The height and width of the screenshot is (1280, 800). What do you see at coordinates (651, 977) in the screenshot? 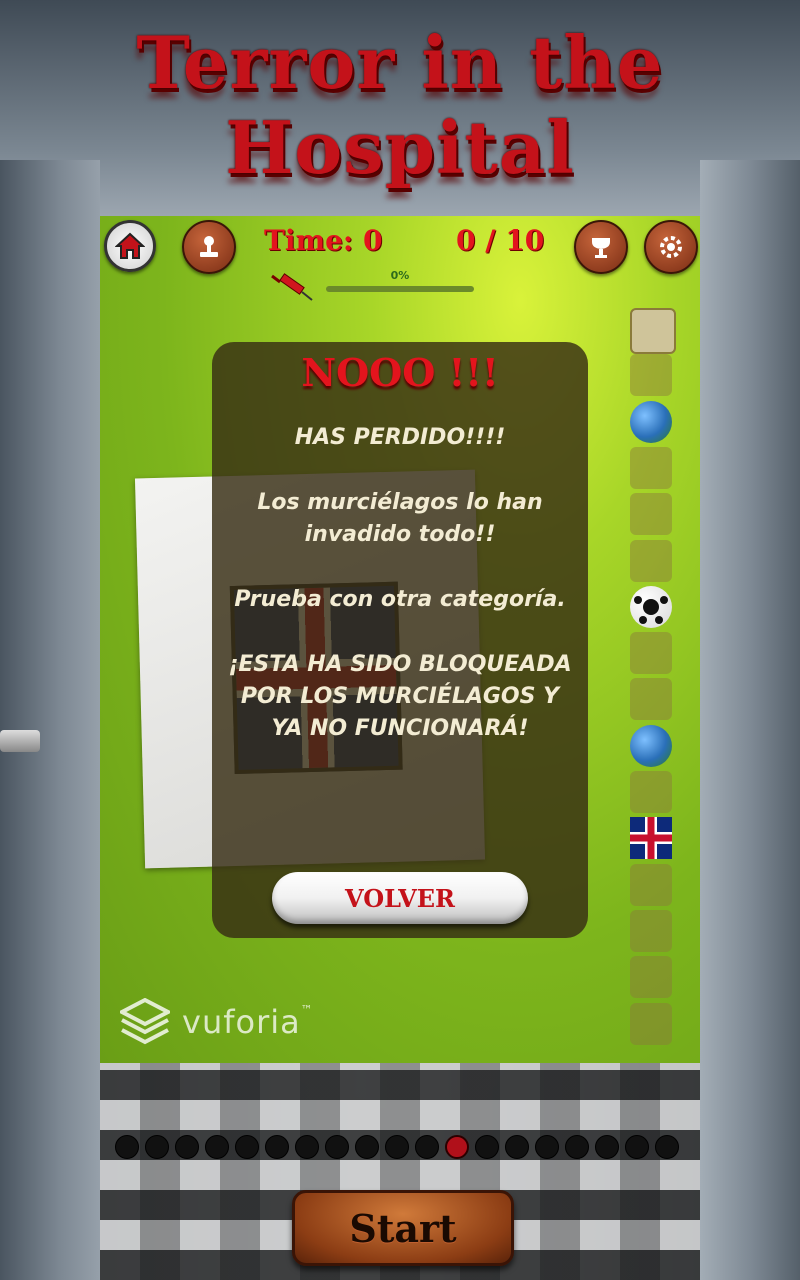
I see `music-notes-icon` at bounding box center [651, 977].